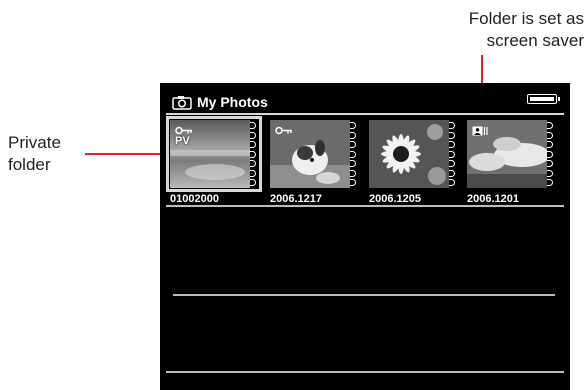  What do you see at coordinates (365, 114) in the screenshot?
I see `header-divider` at bounding box center [365, 114].